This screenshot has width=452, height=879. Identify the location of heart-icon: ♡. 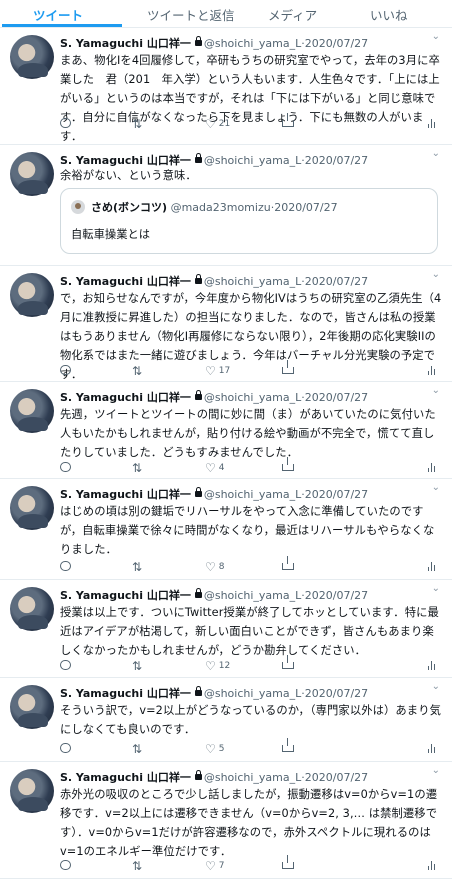
(210, 124).